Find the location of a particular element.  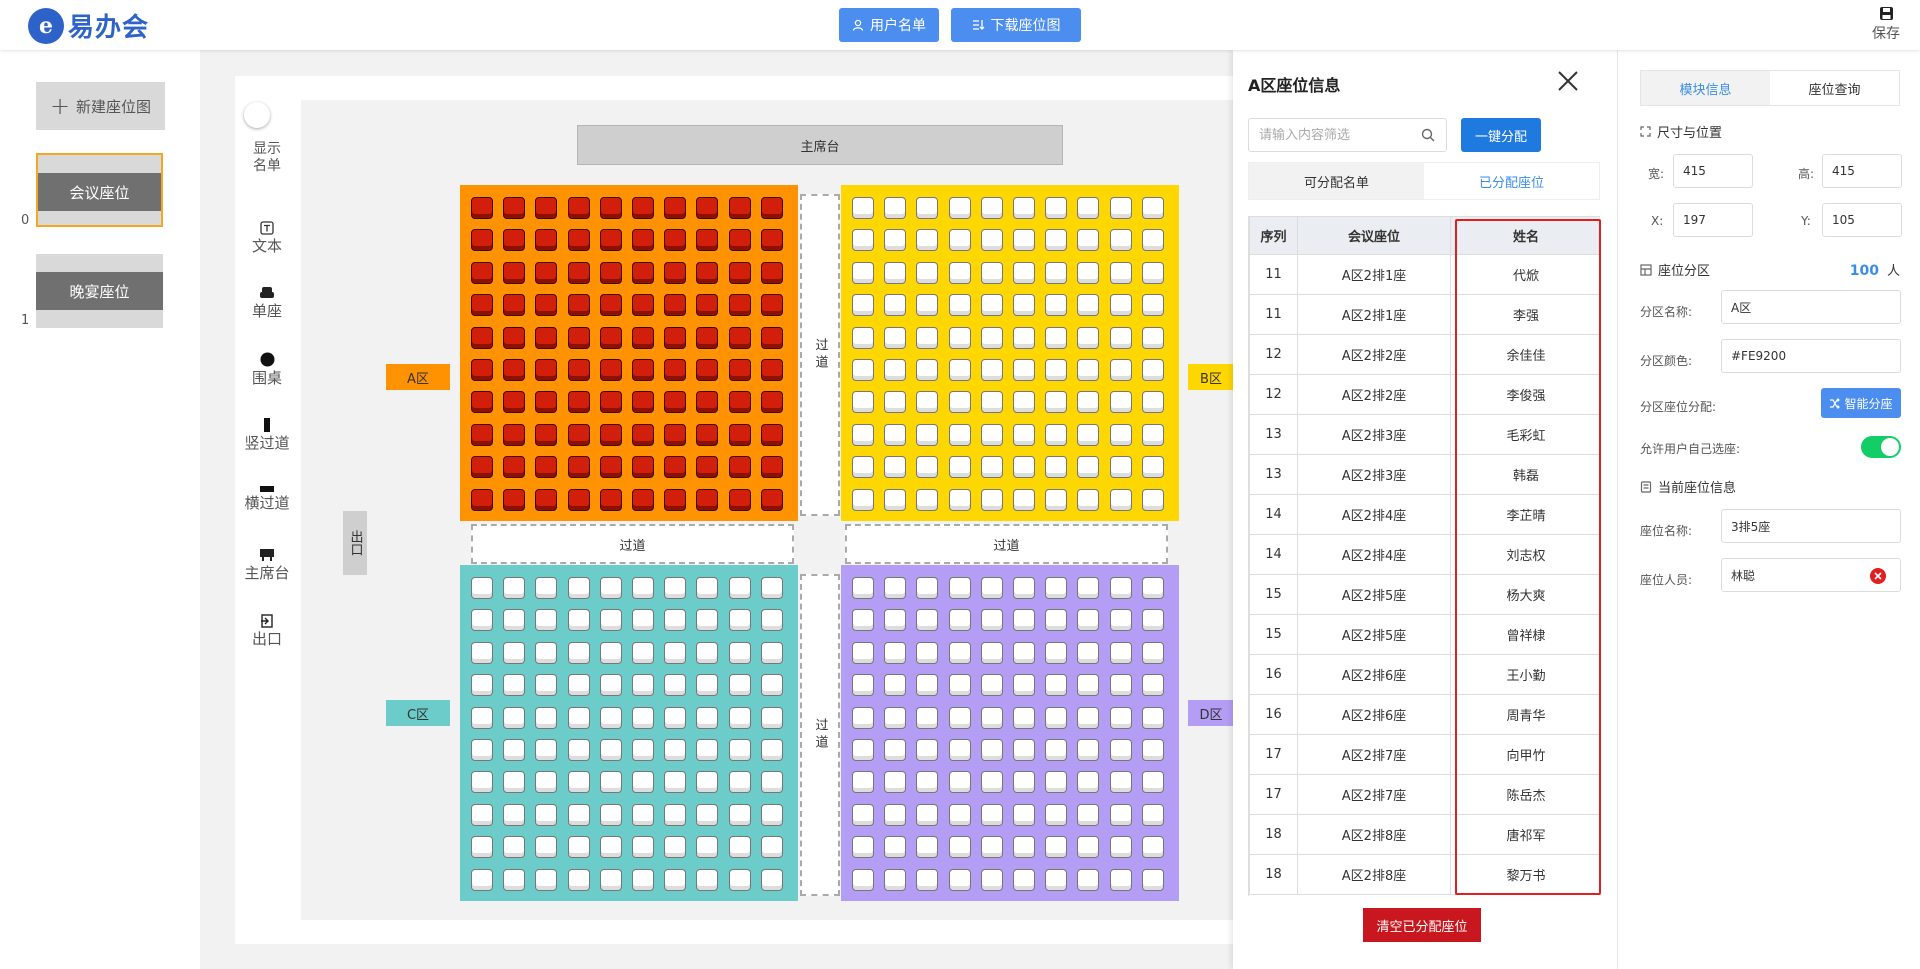

tool-text: 文本 is located at coordinates (267, 238).